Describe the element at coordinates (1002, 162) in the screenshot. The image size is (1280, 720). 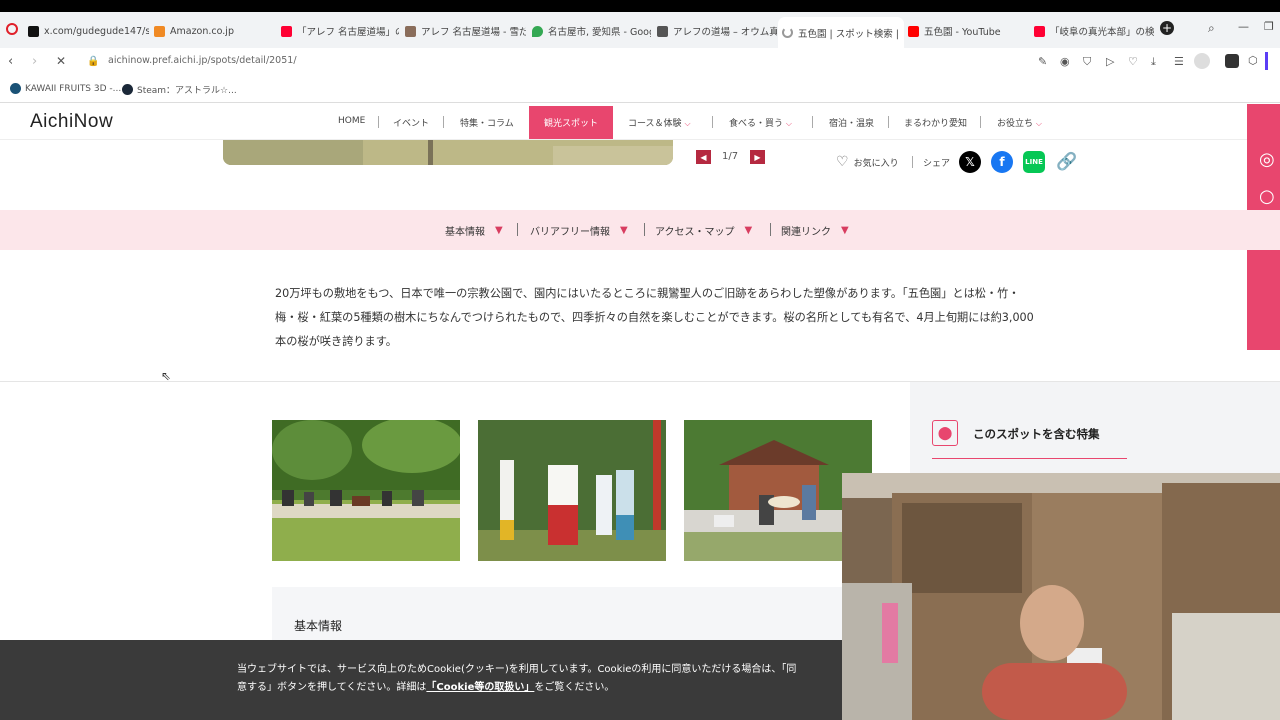
I see `facebook-share-icon: f` at that location.